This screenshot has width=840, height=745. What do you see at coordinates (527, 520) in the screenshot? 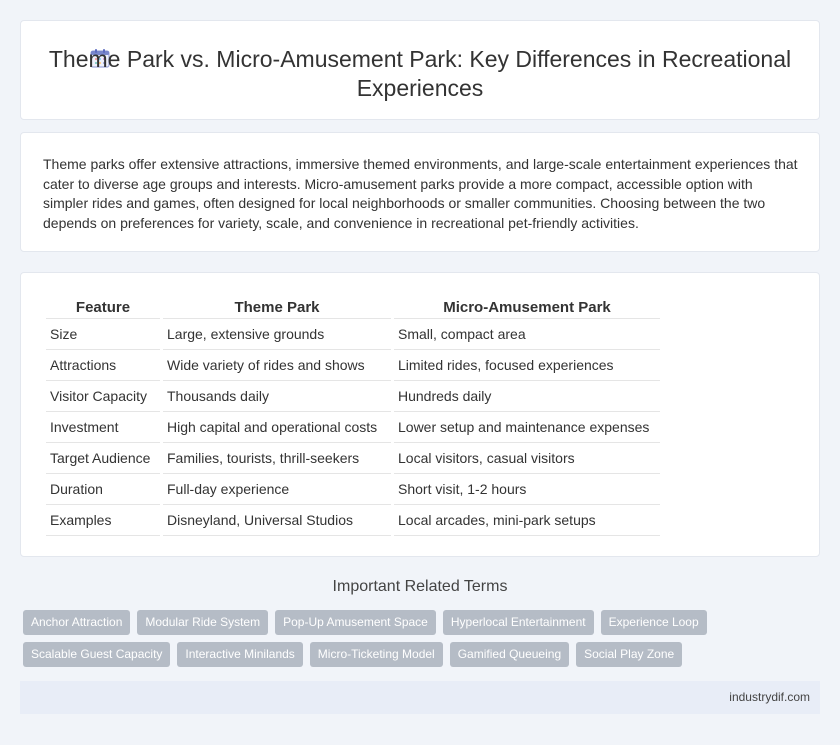
I see `cell-micro-park: Local arcades, mini-park setups` at bounding box center [527, 520].